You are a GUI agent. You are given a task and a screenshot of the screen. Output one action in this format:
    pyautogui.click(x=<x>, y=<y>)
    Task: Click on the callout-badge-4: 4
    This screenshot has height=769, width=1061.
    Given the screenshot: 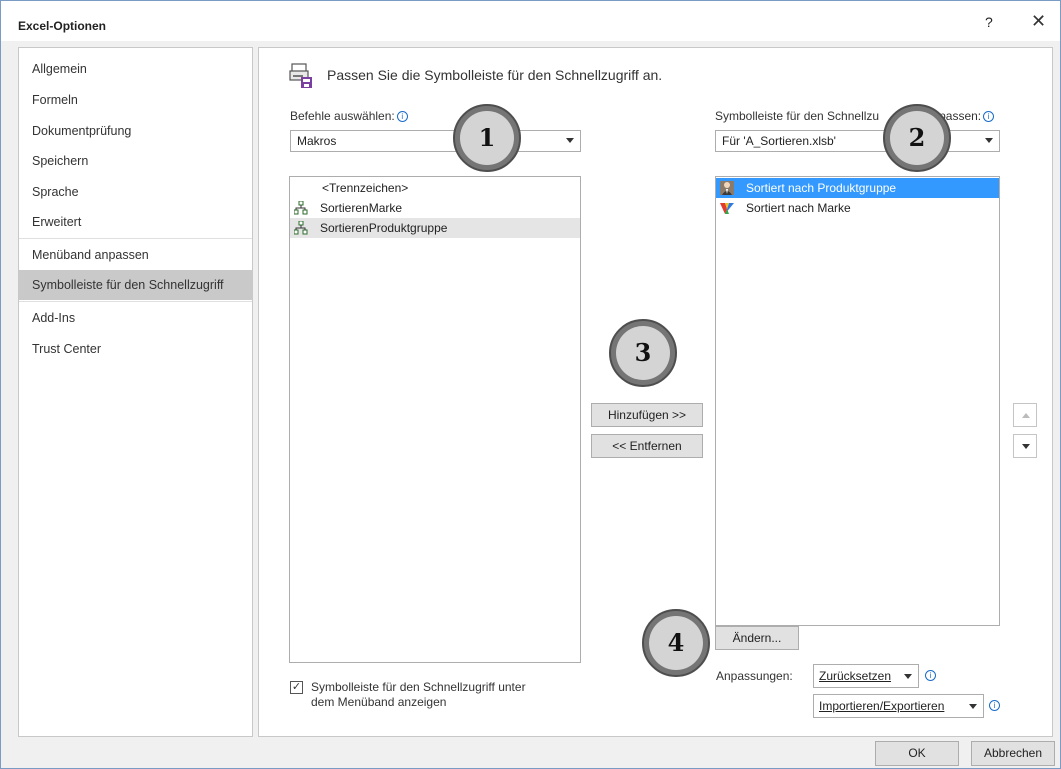 What is the action you would take?
    pyautogui.click(x=676, y=643)
    